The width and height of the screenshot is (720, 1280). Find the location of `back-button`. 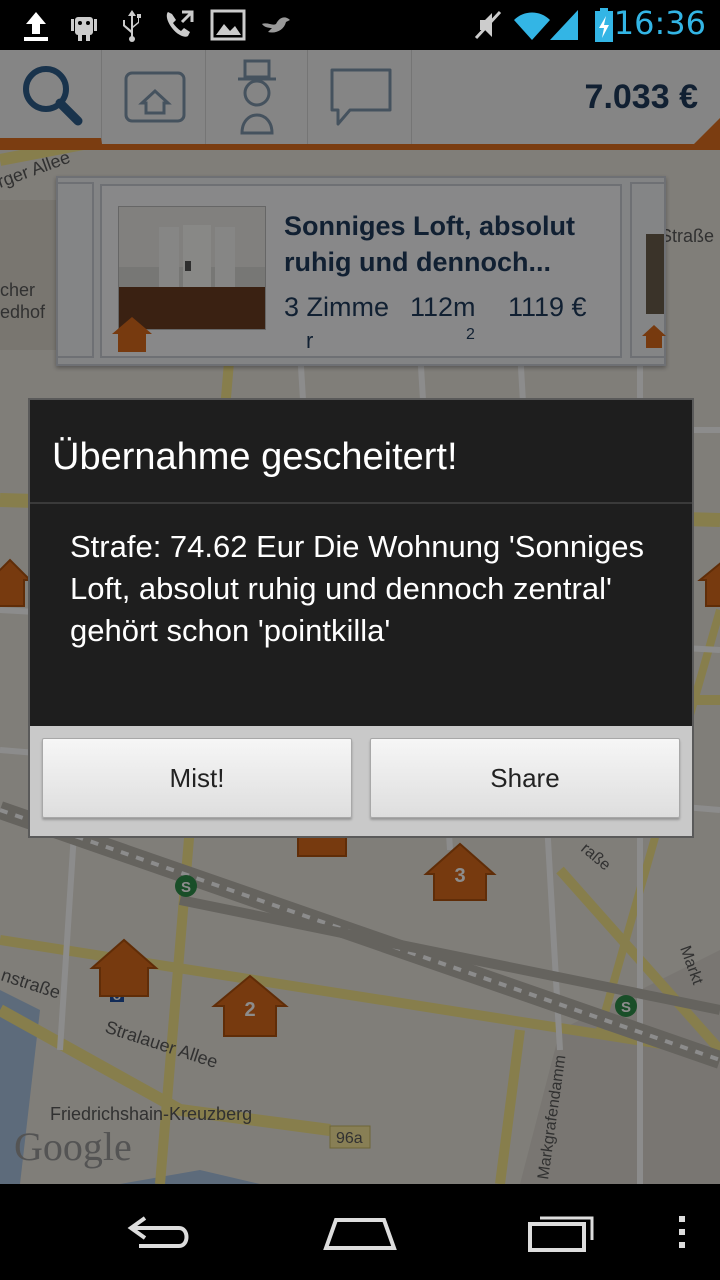

back-button is located at coordinates (160, 1232).